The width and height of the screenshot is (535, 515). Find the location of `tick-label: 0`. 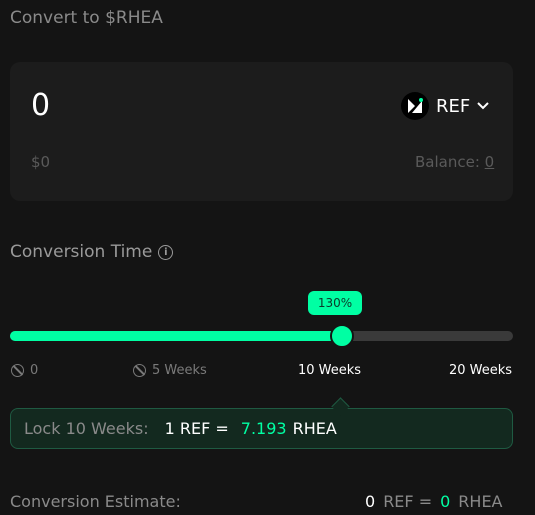

tick-label: 0 is located at coordinates (34, 370).